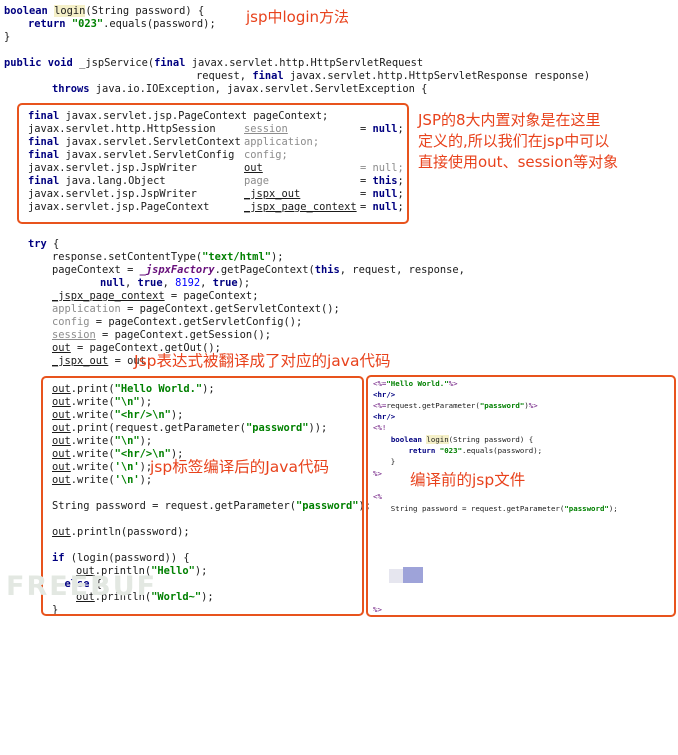 This screenshot has width=678, height=755. Describe the element at coordinates (161, 335) in the screenshot. I see `try-line: session = pageContext.getSession();` at that location.